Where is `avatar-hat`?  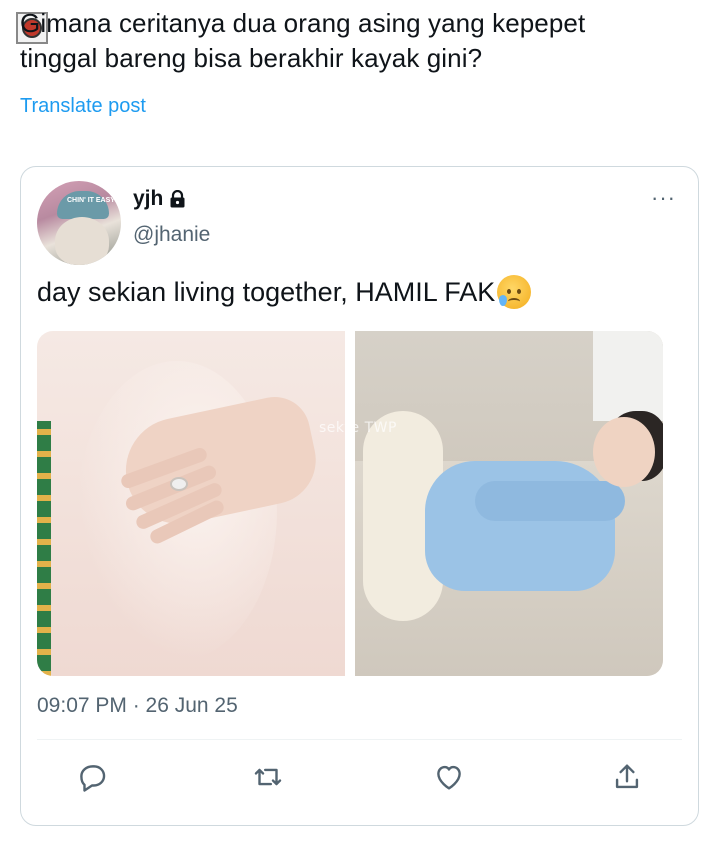 avatar-hat is located at coordinates (83, 205).